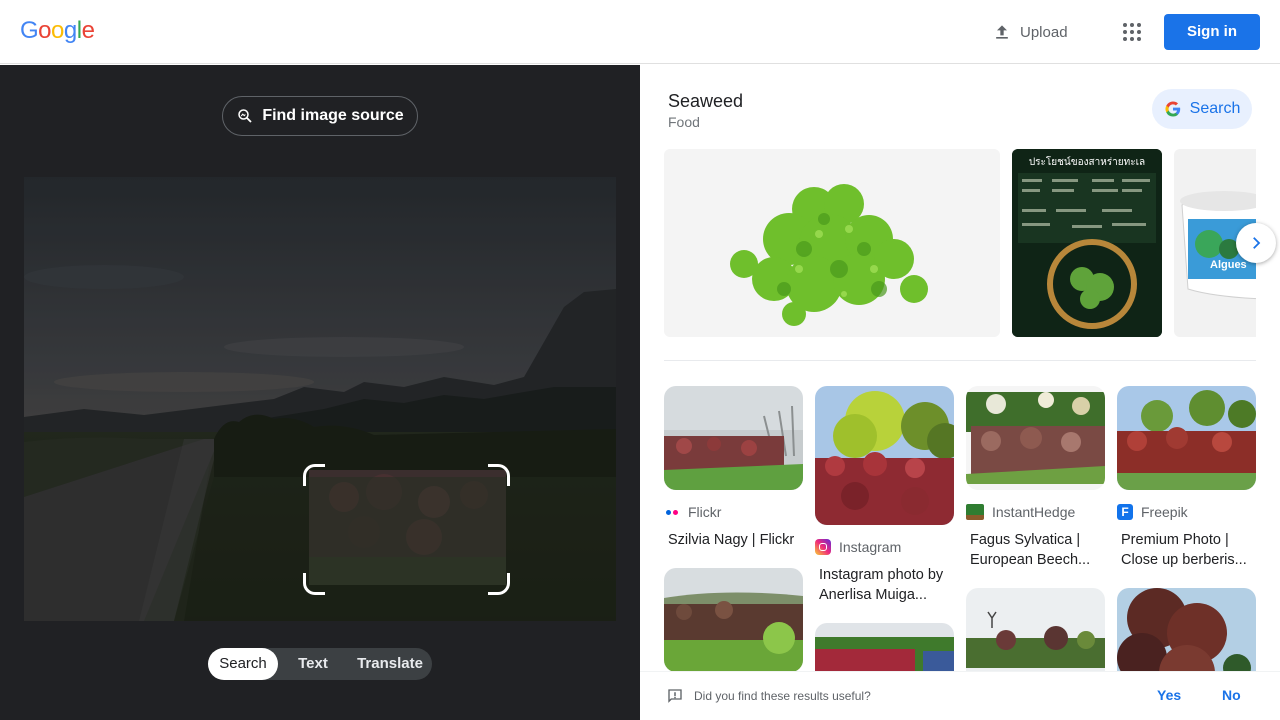 Image resolution: width=1280 pixels, height=720 pixels. What do you see at coordinates (390, 664) in the screenshot?
I see `mode-translate-tab: Translate` at bounding box center [390, 664].